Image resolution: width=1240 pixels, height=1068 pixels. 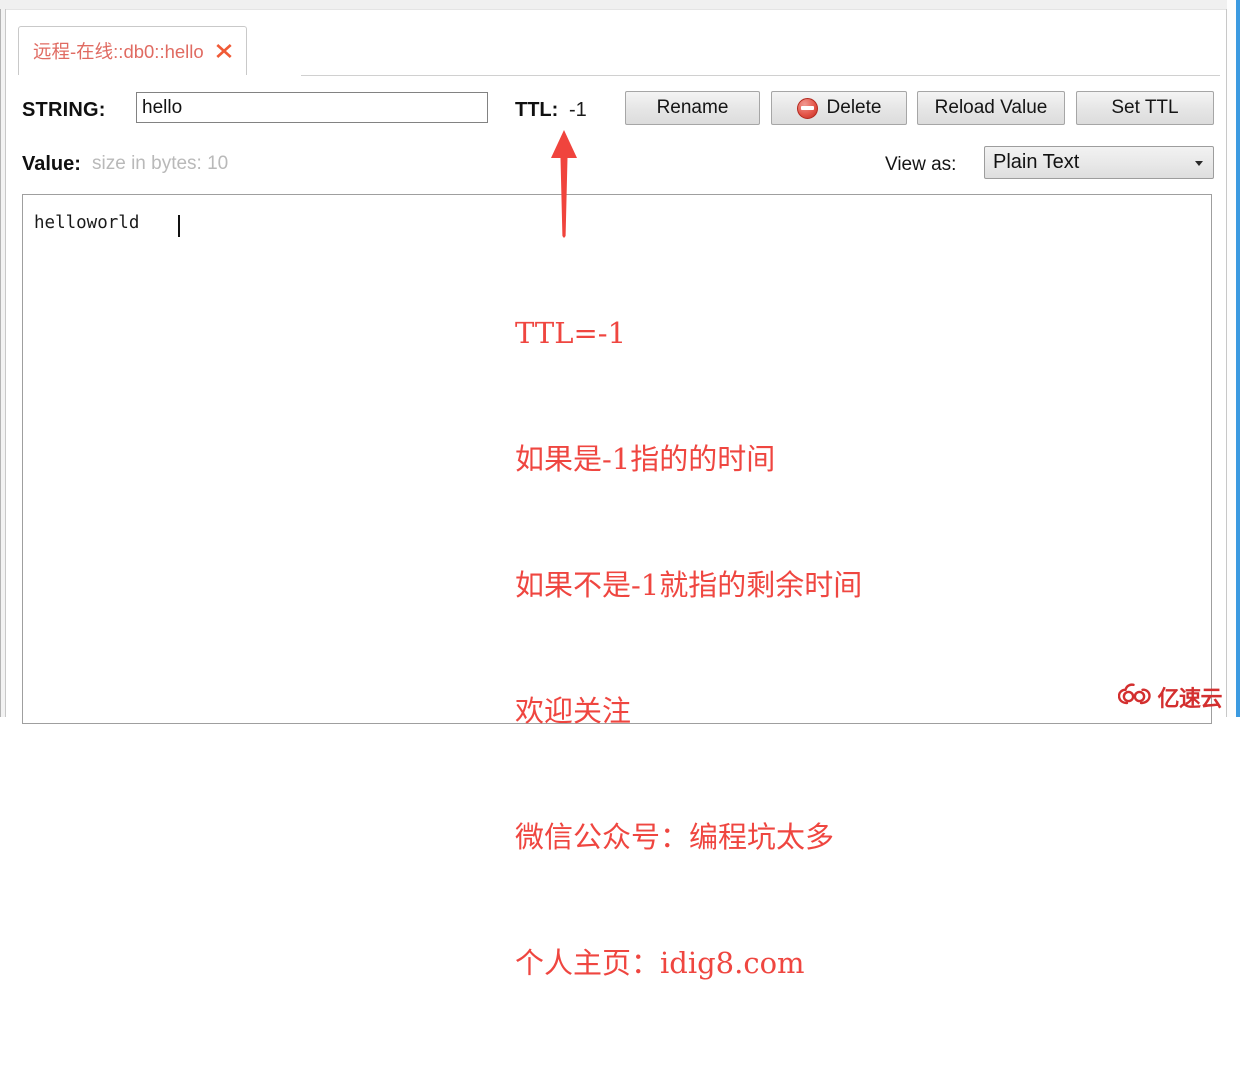 I want to click on set-ttl-button: Set TTL, so click(x=1145, y=108).